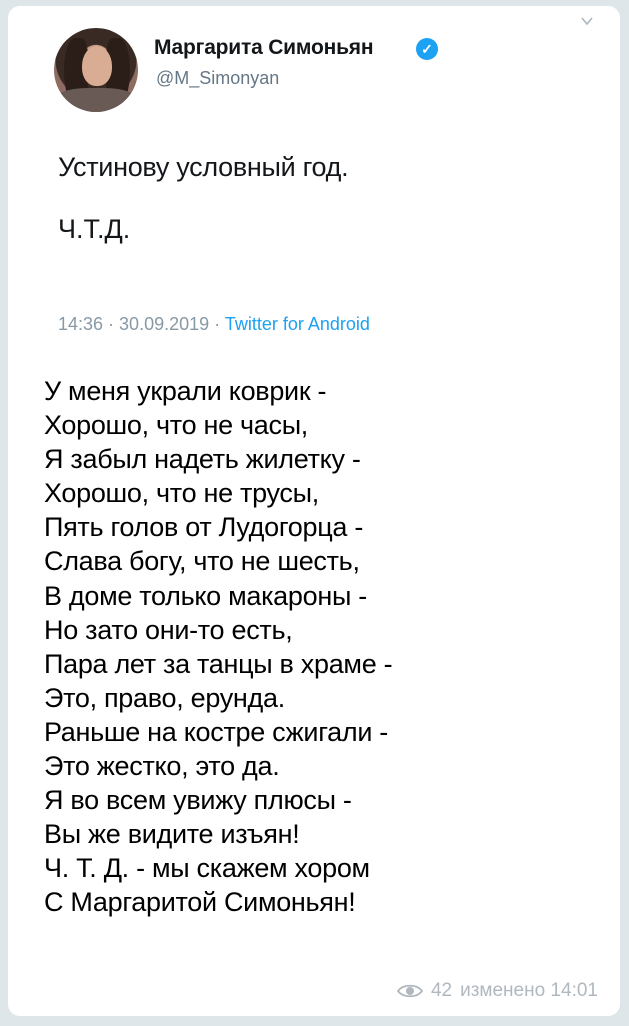 The height and width of the screenshot is (1026, 629). What do you see at coordinates (297, 324) in the screenshot?
I see `tweet-source-link: Twitter for Android` at bounding box center [297, 324].